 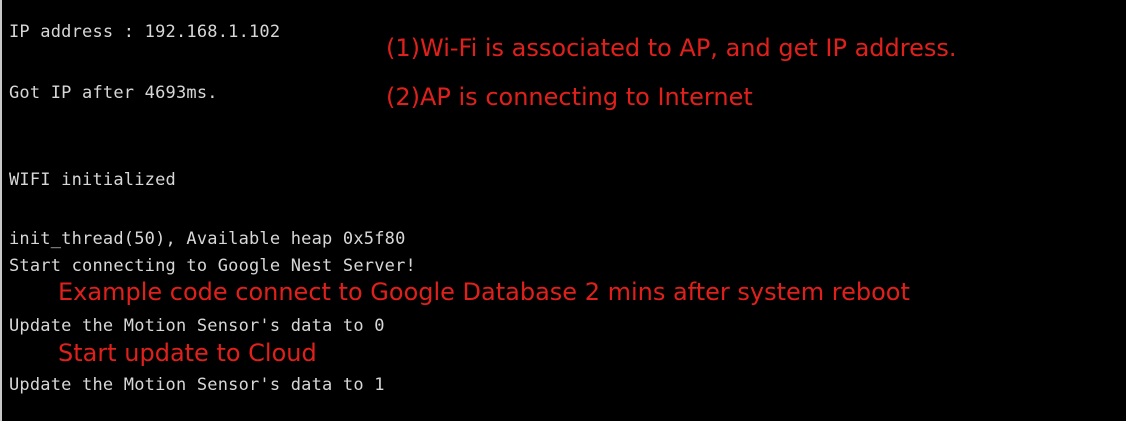 What do you see at coordinates (207, 239) in the screenshot?
I see `console-line-init-thread: init_thread(50), Available heap 0x5f80` at bounding box center [207, 239].